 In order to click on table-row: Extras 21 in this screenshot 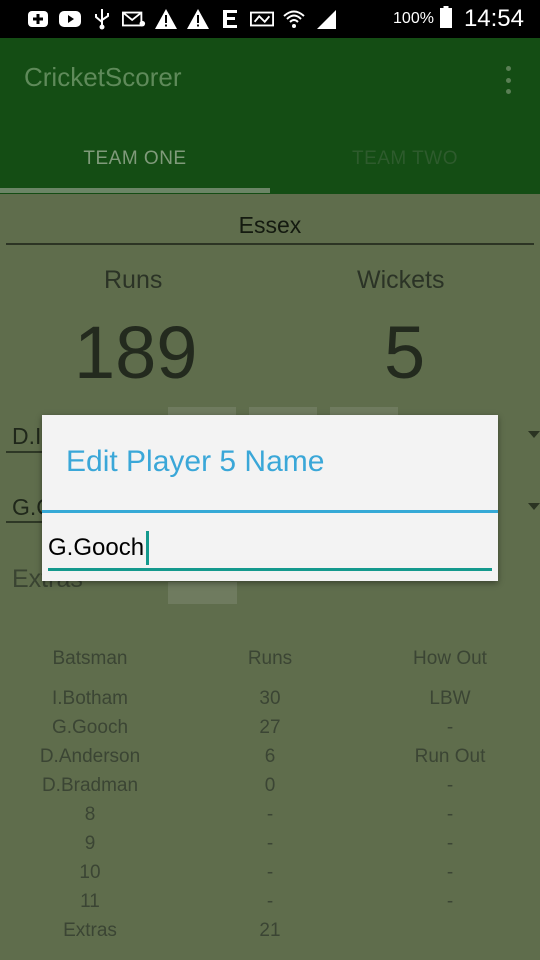, I will do `click(270, 934)`.